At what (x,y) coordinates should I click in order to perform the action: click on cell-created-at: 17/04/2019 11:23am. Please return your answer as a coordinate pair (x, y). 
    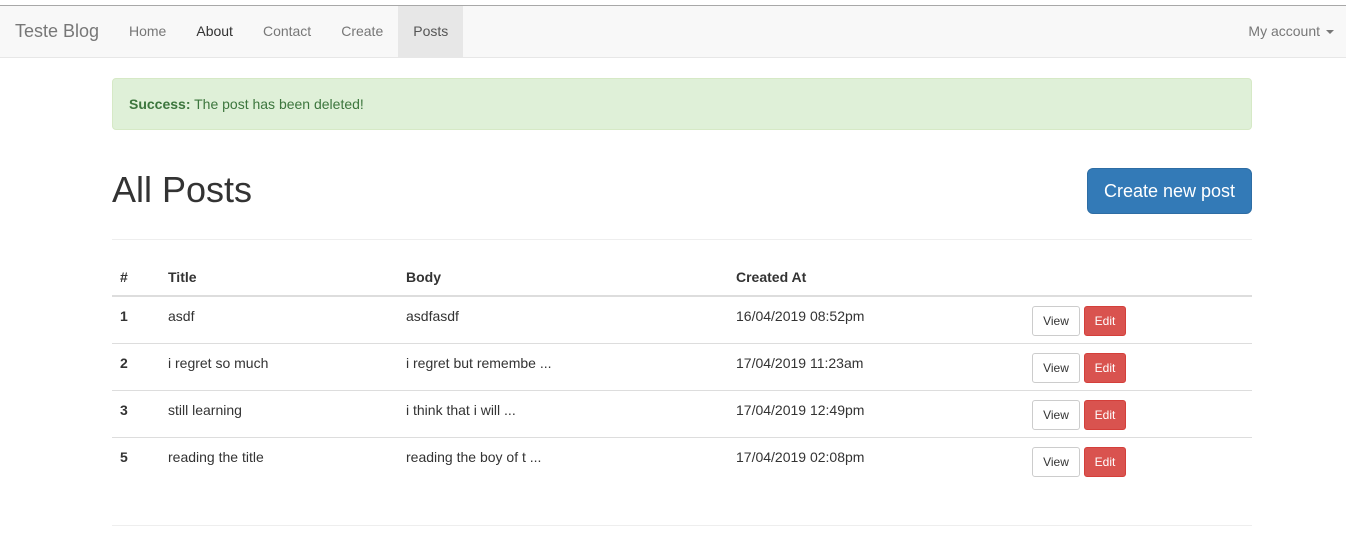
    Looking at the image, I should click on (800, 363).